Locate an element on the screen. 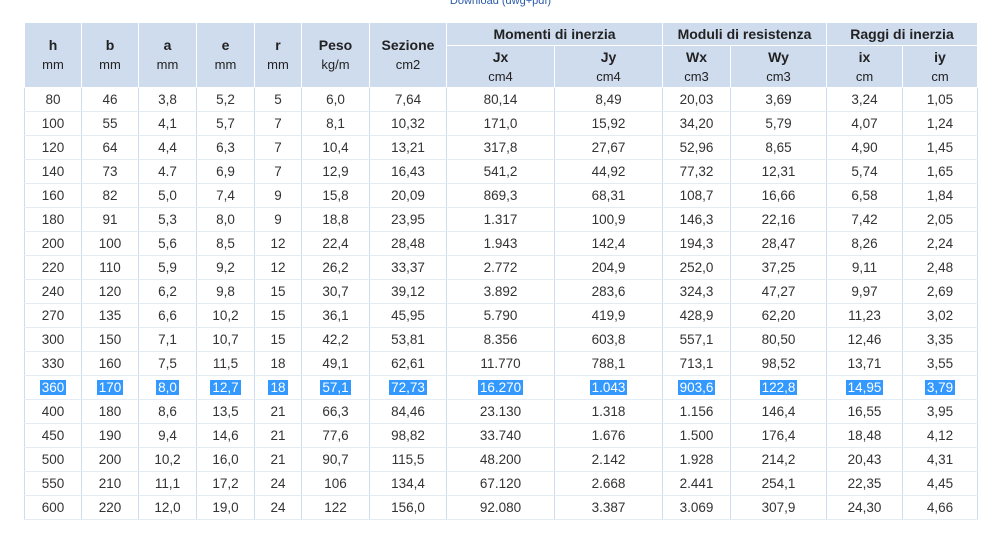 The height and width of the screenshot is (541, 1001). column-name: Jx is located at coordinates (500, 56).